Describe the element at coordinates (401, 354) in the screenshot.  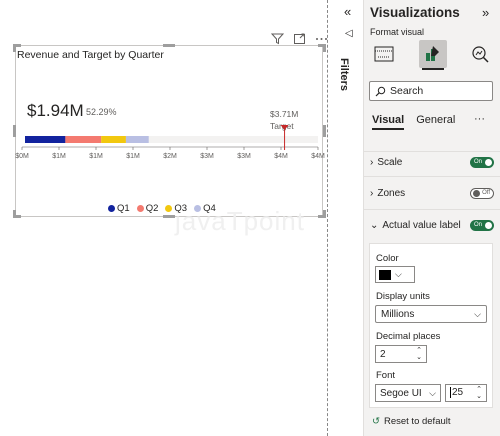
I see `decimal-places-stepper: 2 ⌃ ⌄` at that location.